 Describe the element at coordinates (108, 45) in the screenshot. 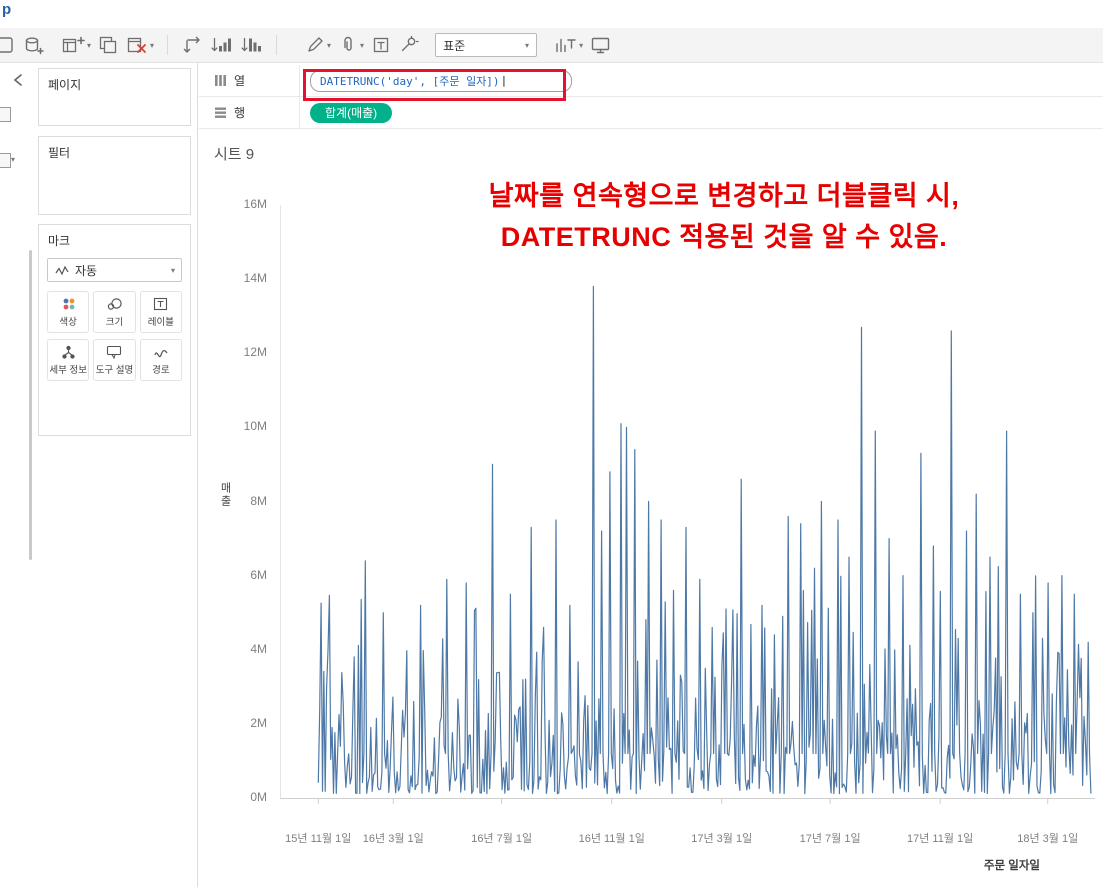

I see `duplicate-sheet-icon` at that location.